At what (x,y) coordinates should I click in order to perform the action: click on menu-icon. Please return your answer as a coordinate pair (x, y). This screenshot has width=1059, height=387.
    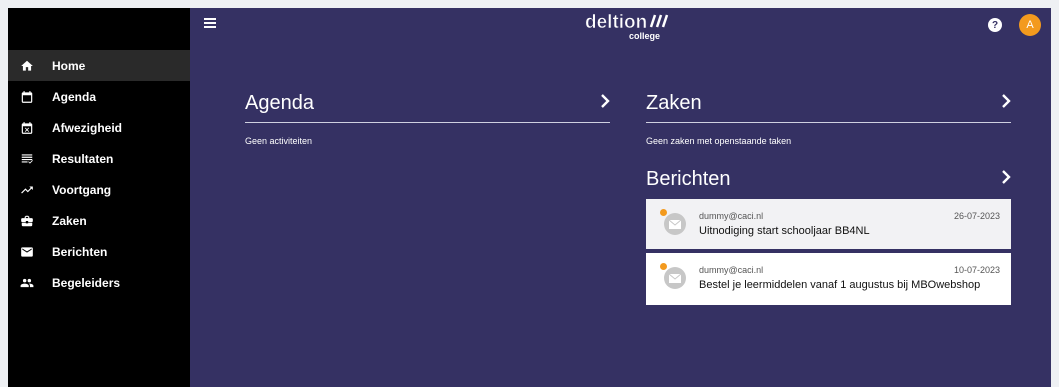
    Looking at the image, I should click on (210, 23).